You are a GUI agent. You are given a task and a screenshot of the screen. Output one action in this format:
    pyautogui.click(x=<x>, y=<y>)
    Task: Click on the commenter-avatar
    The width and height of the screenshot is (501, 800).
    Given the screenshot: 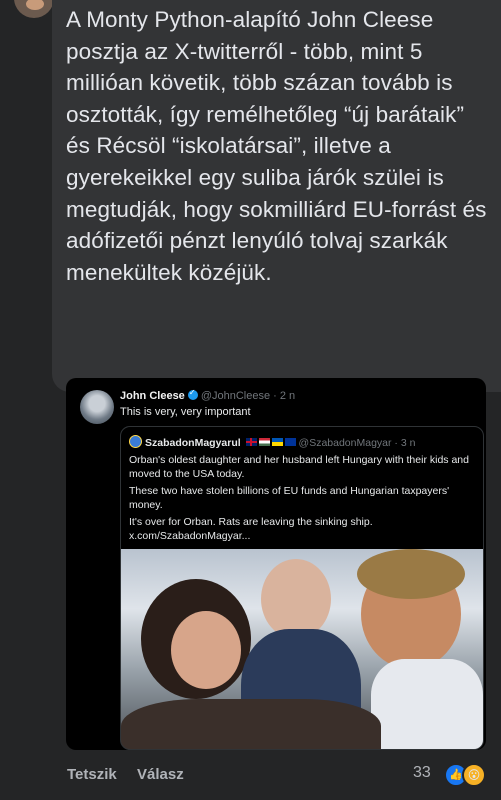 What is the action you would take?
    pyautogui.click(x=34, y=9)
    